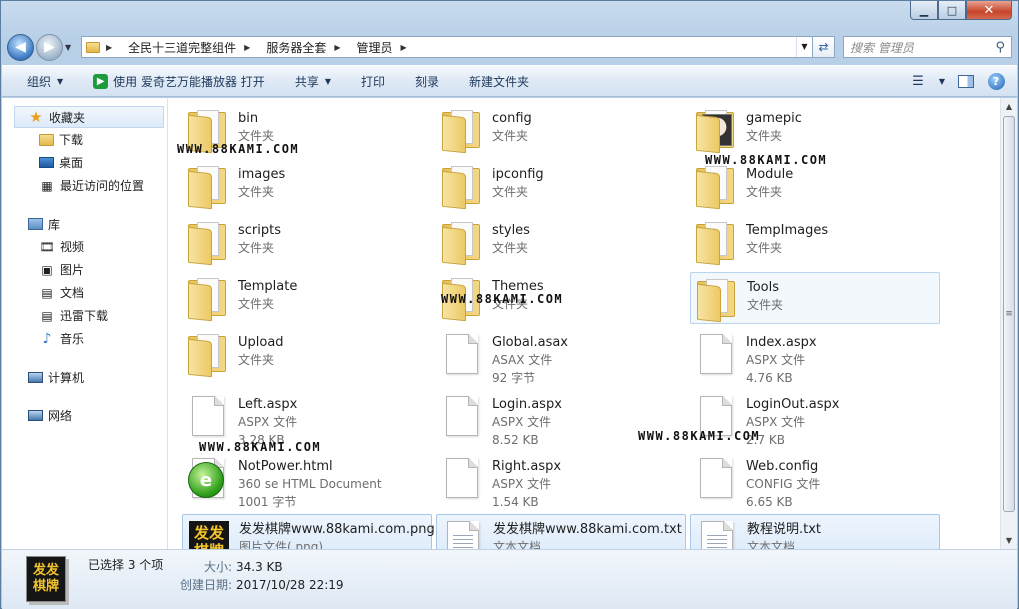 Image resolution: width=1019 pixels, height=609 pixels. What do you see at coordinates (248, 118) in the screenshot?
I see `file-name: bin` at bounding box center [248, 118].